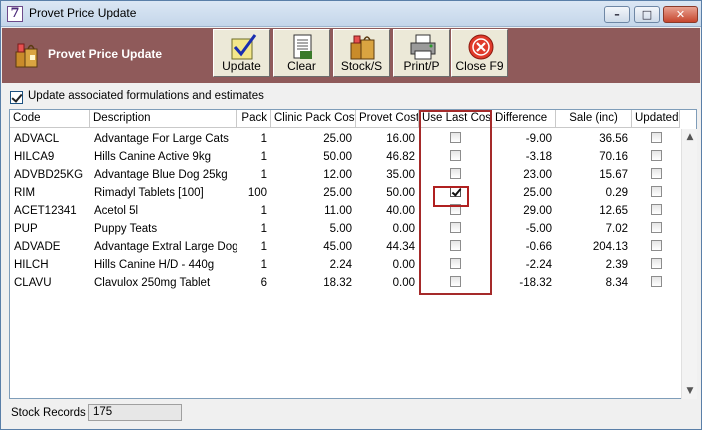 Image resolution: width=702 pixels, height=430 pixels. I want to click on update-button: Update, so click(241, 53).